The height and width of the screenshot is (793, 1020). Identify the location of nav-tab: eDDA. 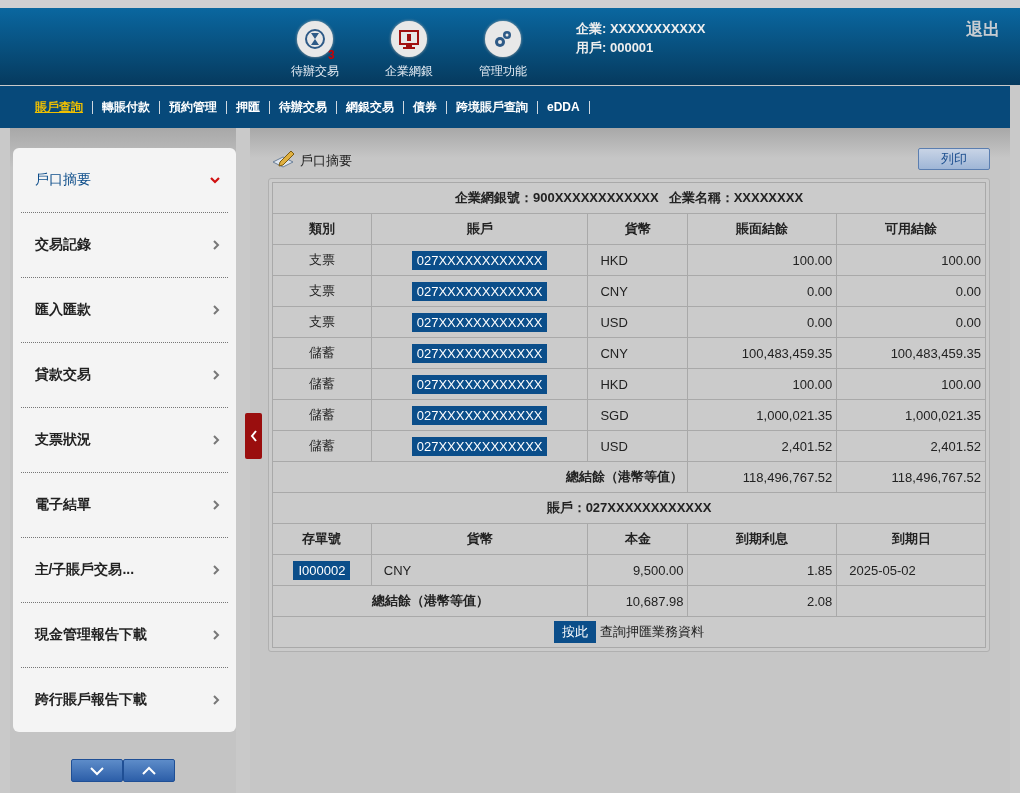
(564, 107).